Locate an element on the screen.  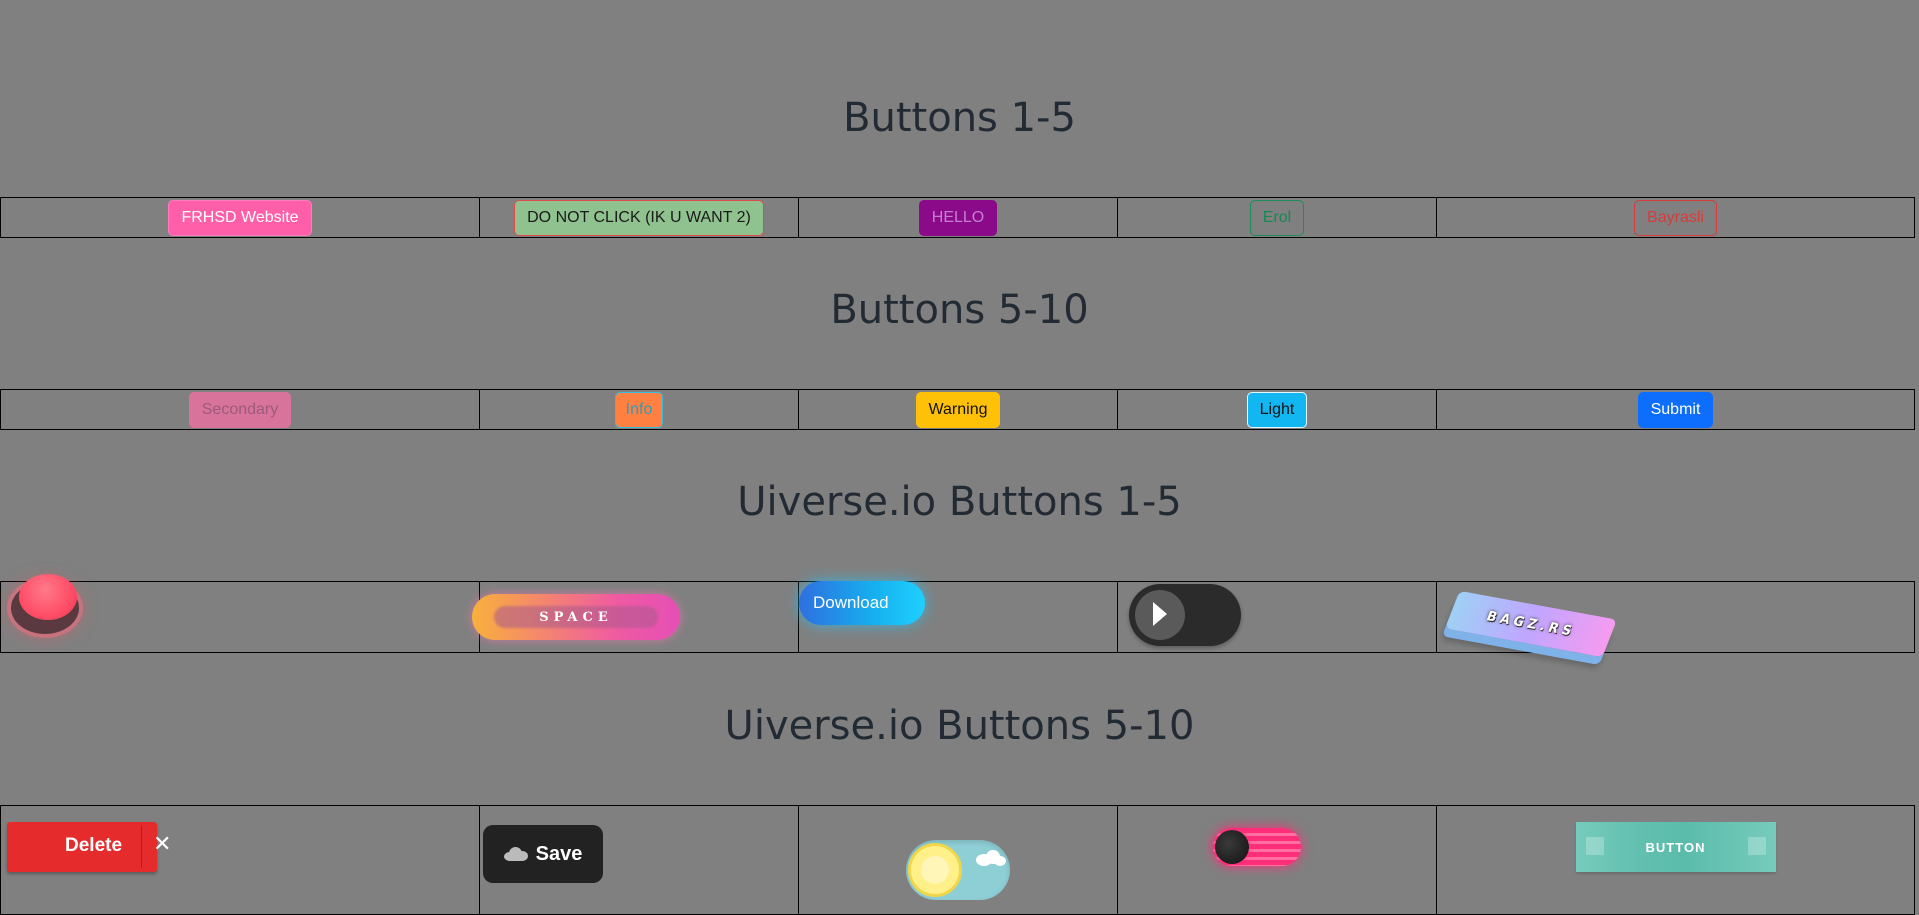
day-night-toggle is located at coordinates (958, 870).